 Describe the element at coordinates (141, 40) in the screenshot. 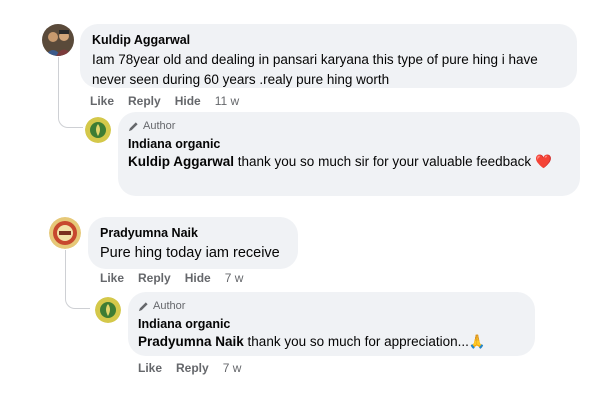

I see `commenter-name: Kuldip Aggarwal` at that location.